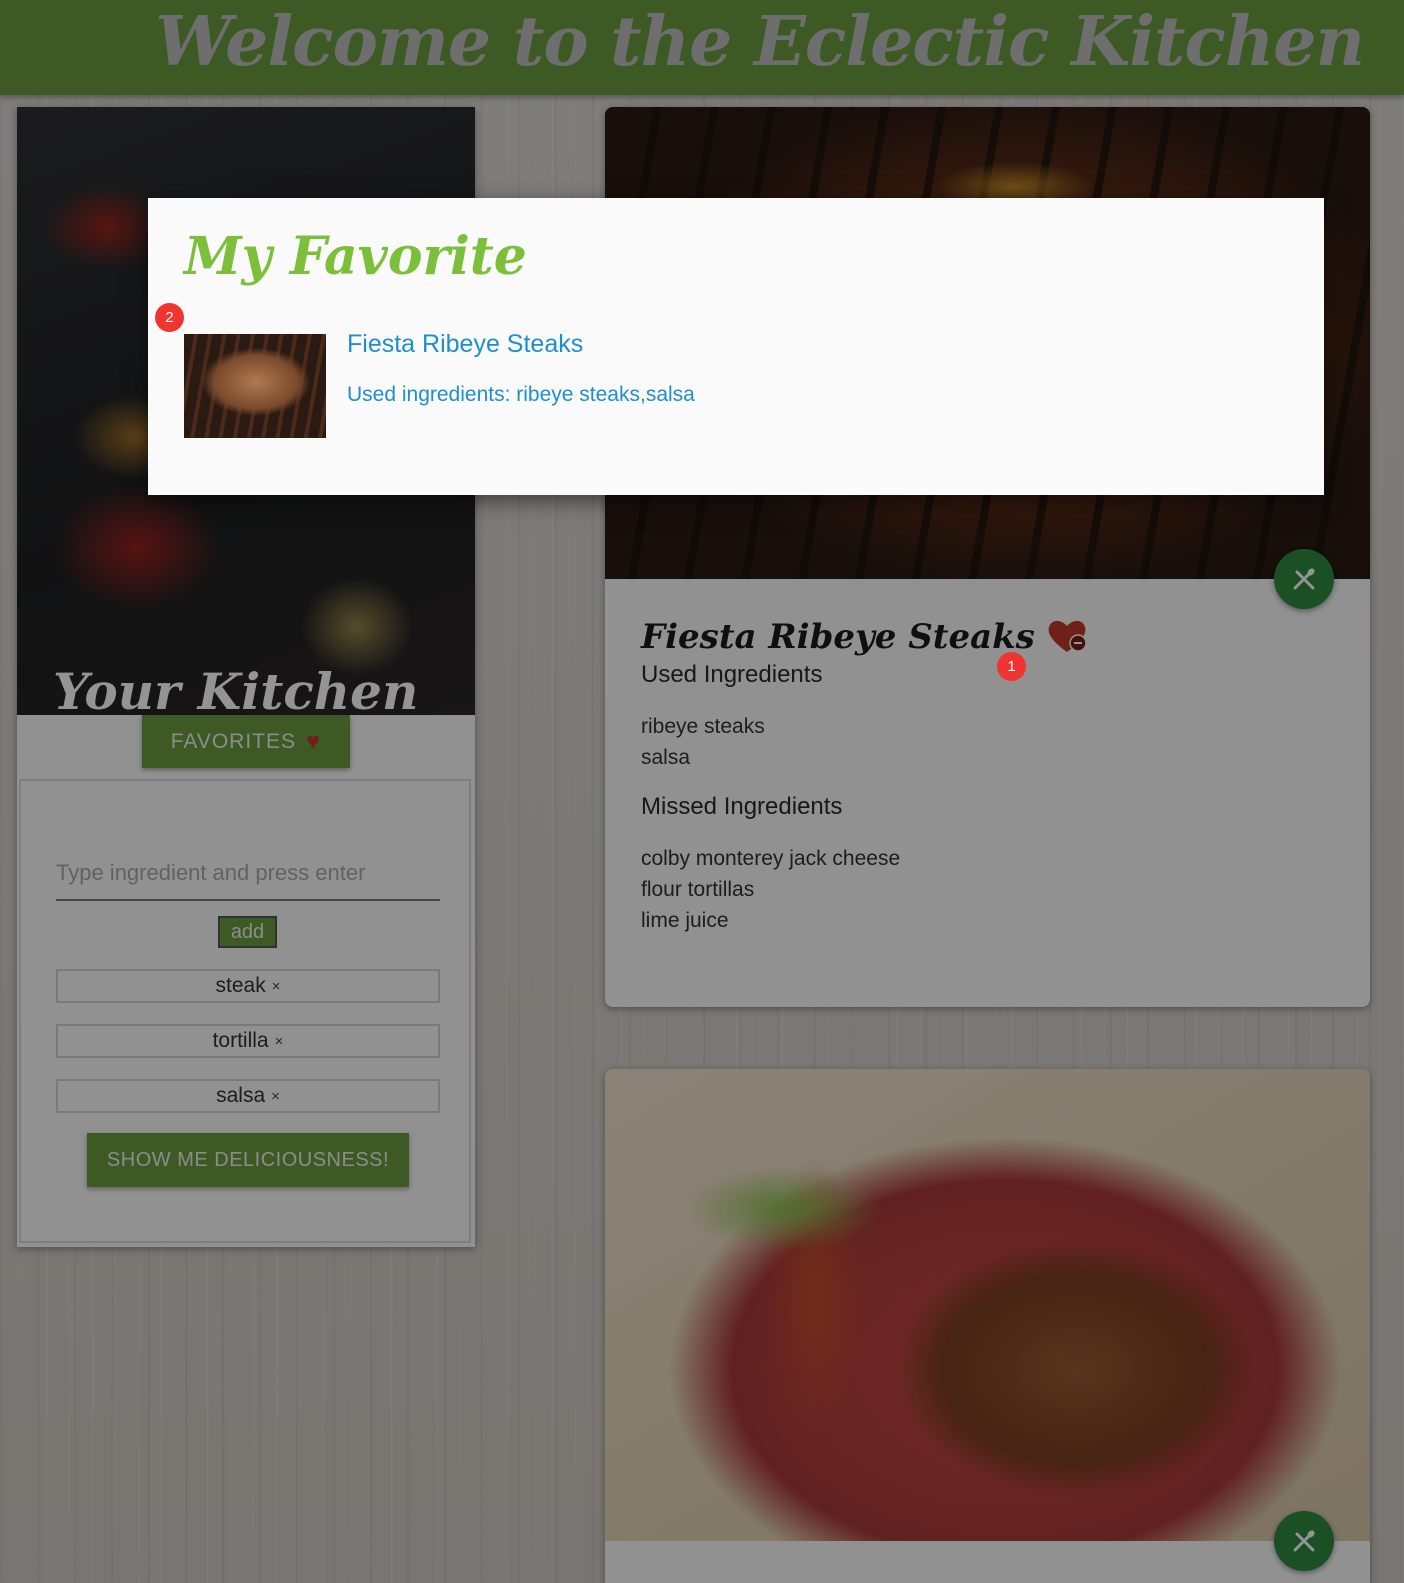 This screenshot has width=1404, height=1583. What do you see at coordinates (465, 344) in the screenshot?
I see `favorite-recipe-link: Fiesta Ribeye Steaks` at bounding box center [465, 344].